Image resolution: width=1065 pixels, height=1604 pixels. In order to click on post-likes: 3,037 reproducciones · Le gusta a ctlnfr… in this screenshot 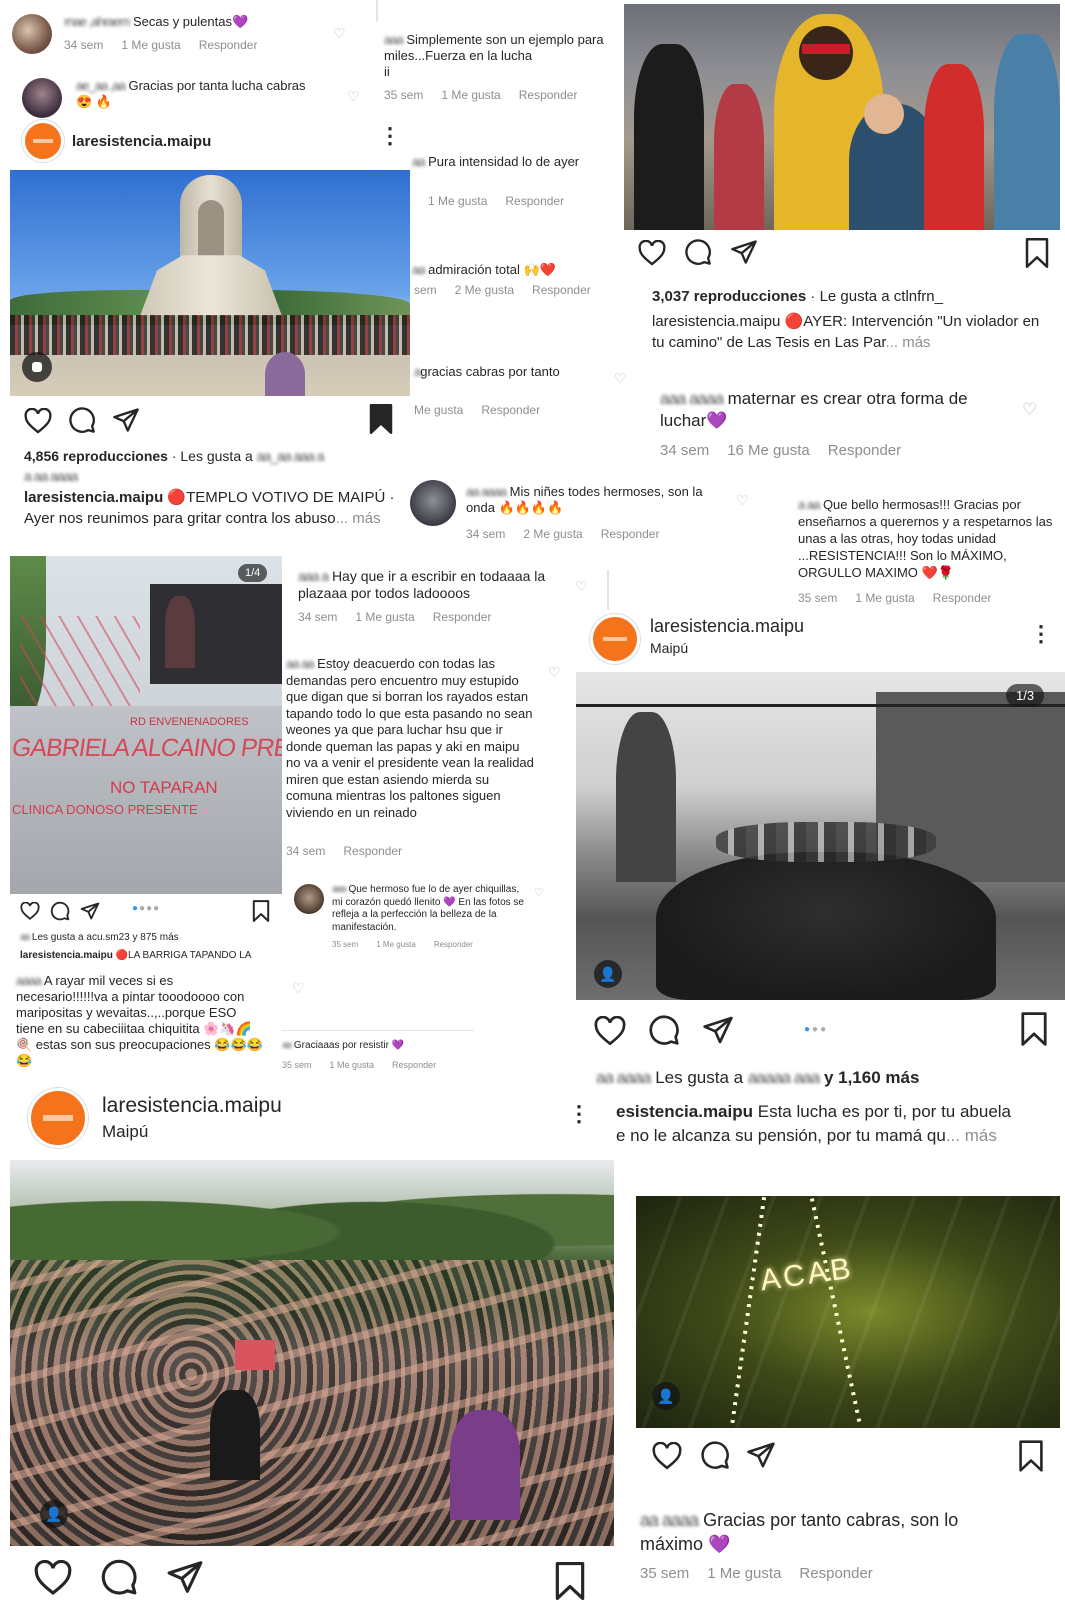, I will do `click(797, 296)`.